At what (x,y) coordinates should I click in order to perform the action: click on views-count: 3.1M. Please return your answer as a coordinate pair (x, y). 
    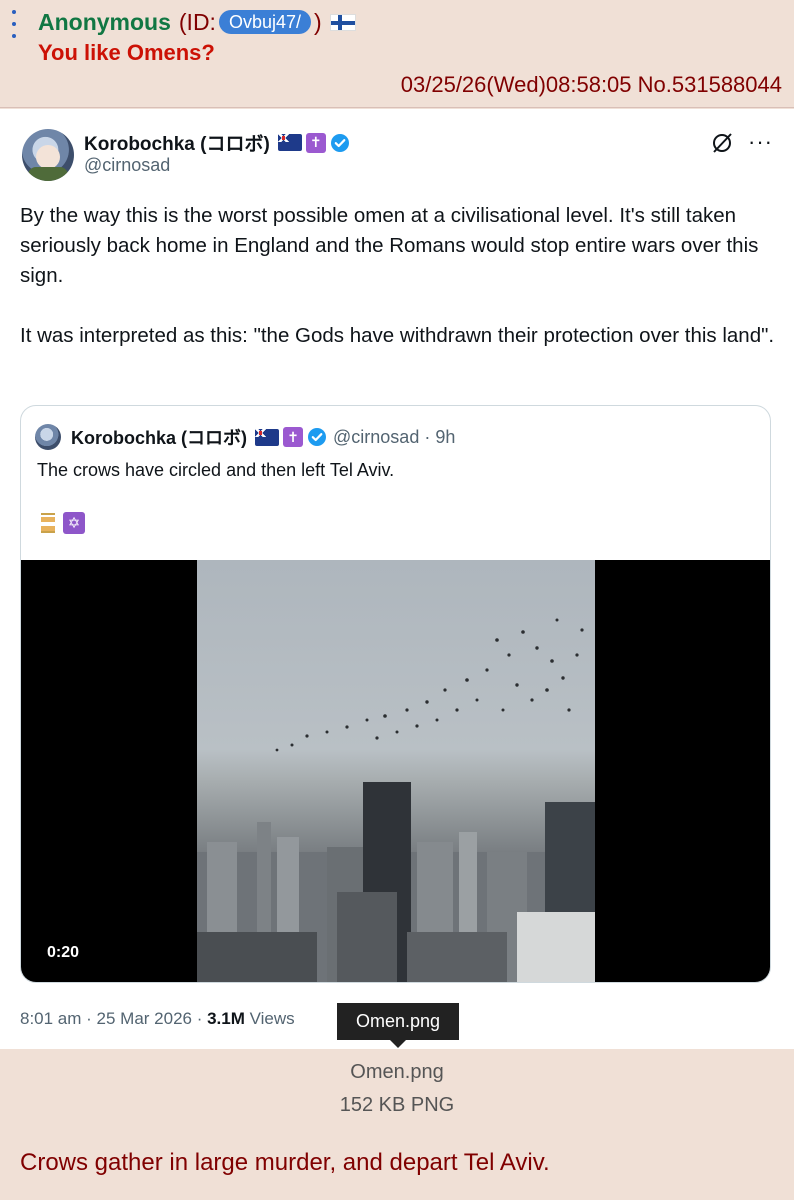
    Looking at the image, I should click on (226, 1018).